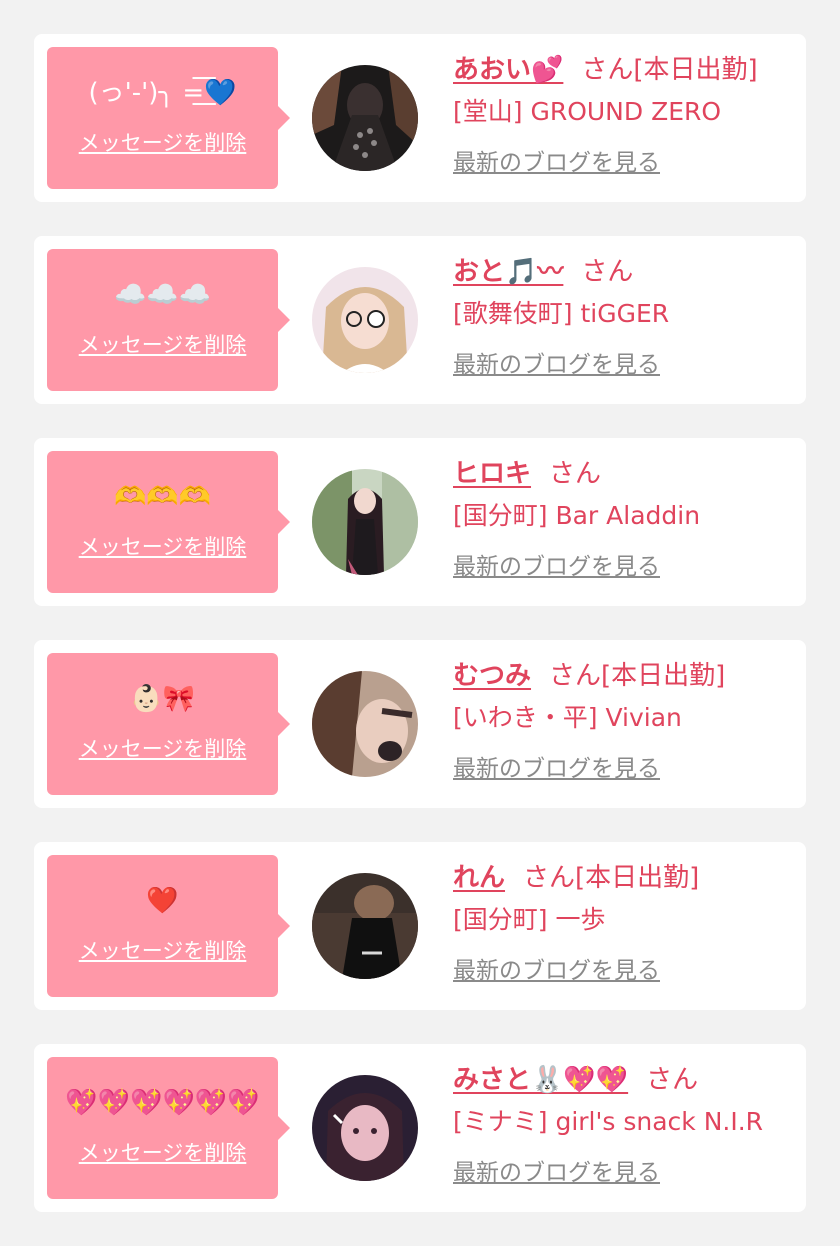 The height and width of the screenshot is (1246, 840). Describe the element at coordinates (492, 676) in the screenshot. I see `cast-name-link: むつみ` at that location.